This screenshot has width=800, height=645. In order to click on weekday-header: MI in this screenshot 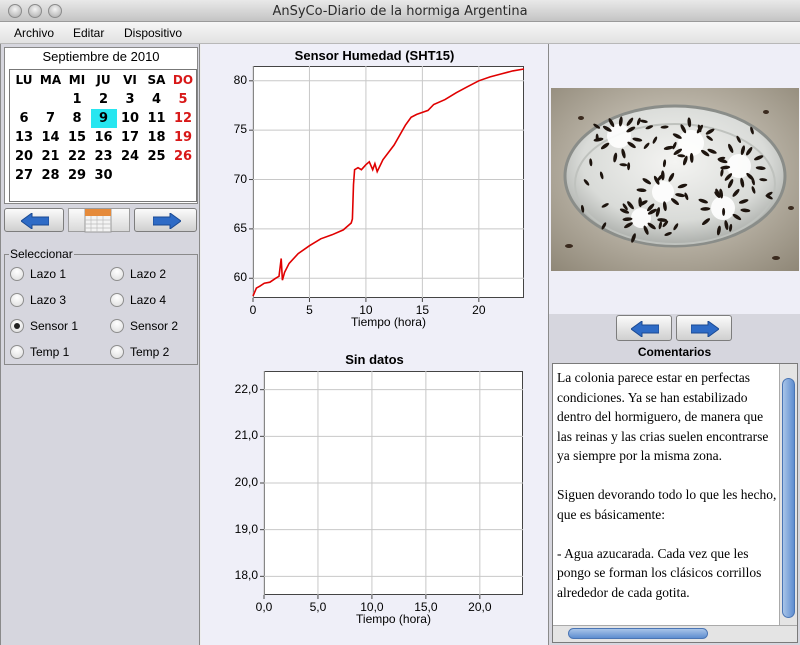, I will do `click(77, 80)`.